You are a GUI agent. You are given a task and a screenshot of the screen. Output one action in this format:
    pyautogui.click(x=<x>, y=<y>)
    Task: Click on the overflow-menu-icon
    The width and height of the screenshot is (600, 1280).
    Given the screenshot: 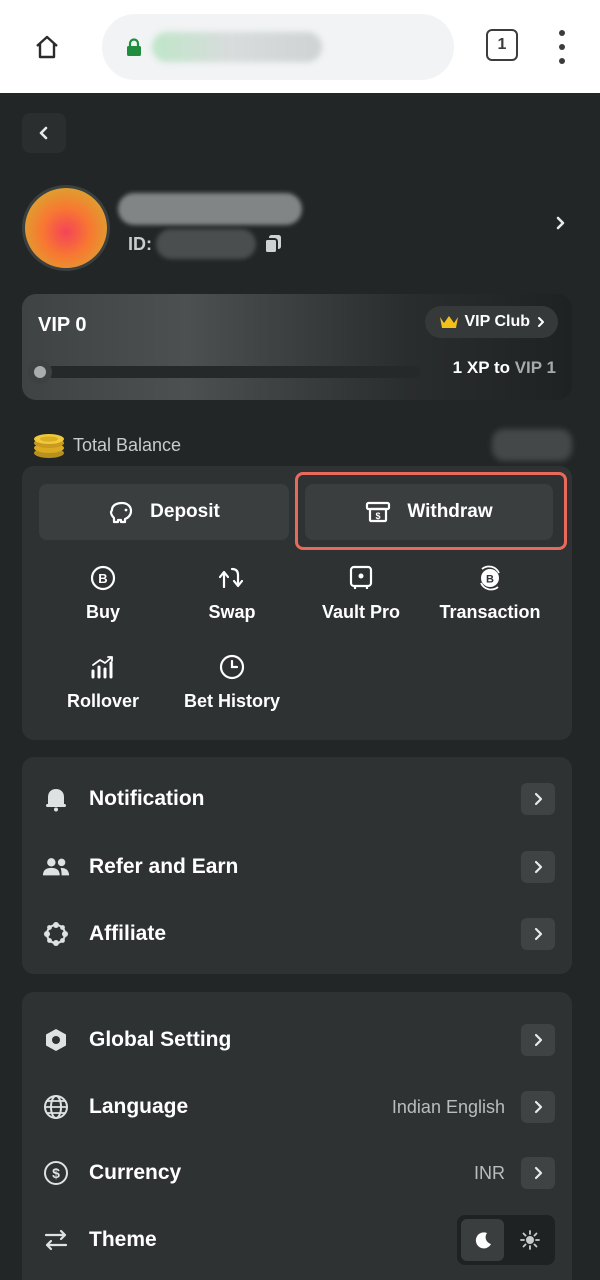 What is the action you would take?
    pyautogui.click(x=562, y=47)
    